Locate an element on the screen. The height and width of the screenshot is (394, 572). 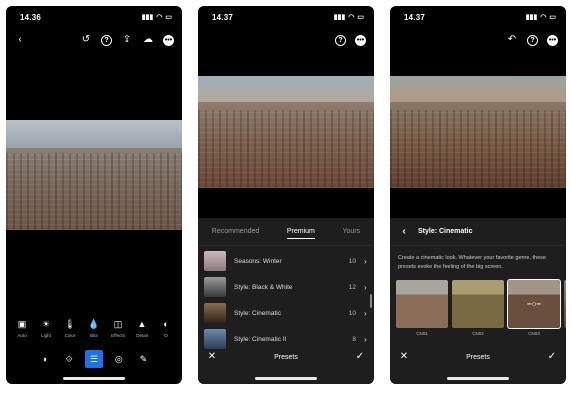
mode-bar: ◑ ⟐ ☰ ◎ ✎ is located at coordinates (94, 359).